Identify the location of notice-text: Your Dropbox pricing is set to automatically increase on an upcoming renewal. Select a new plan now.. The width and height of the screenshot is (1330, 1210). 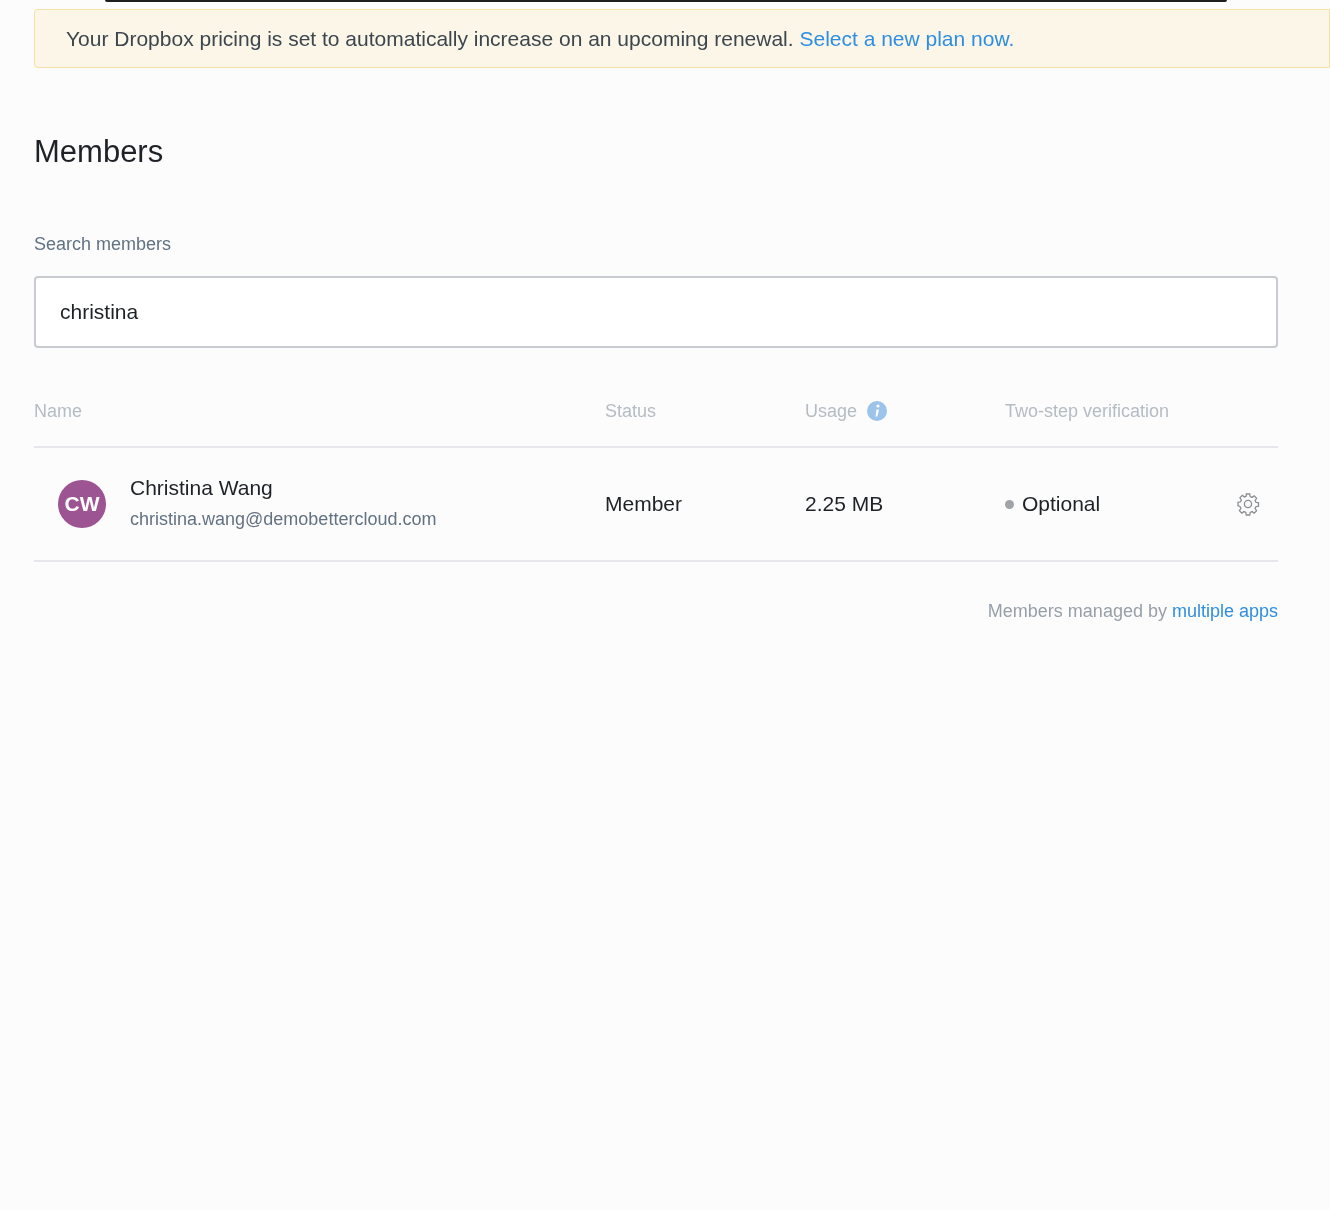
(540, 38).